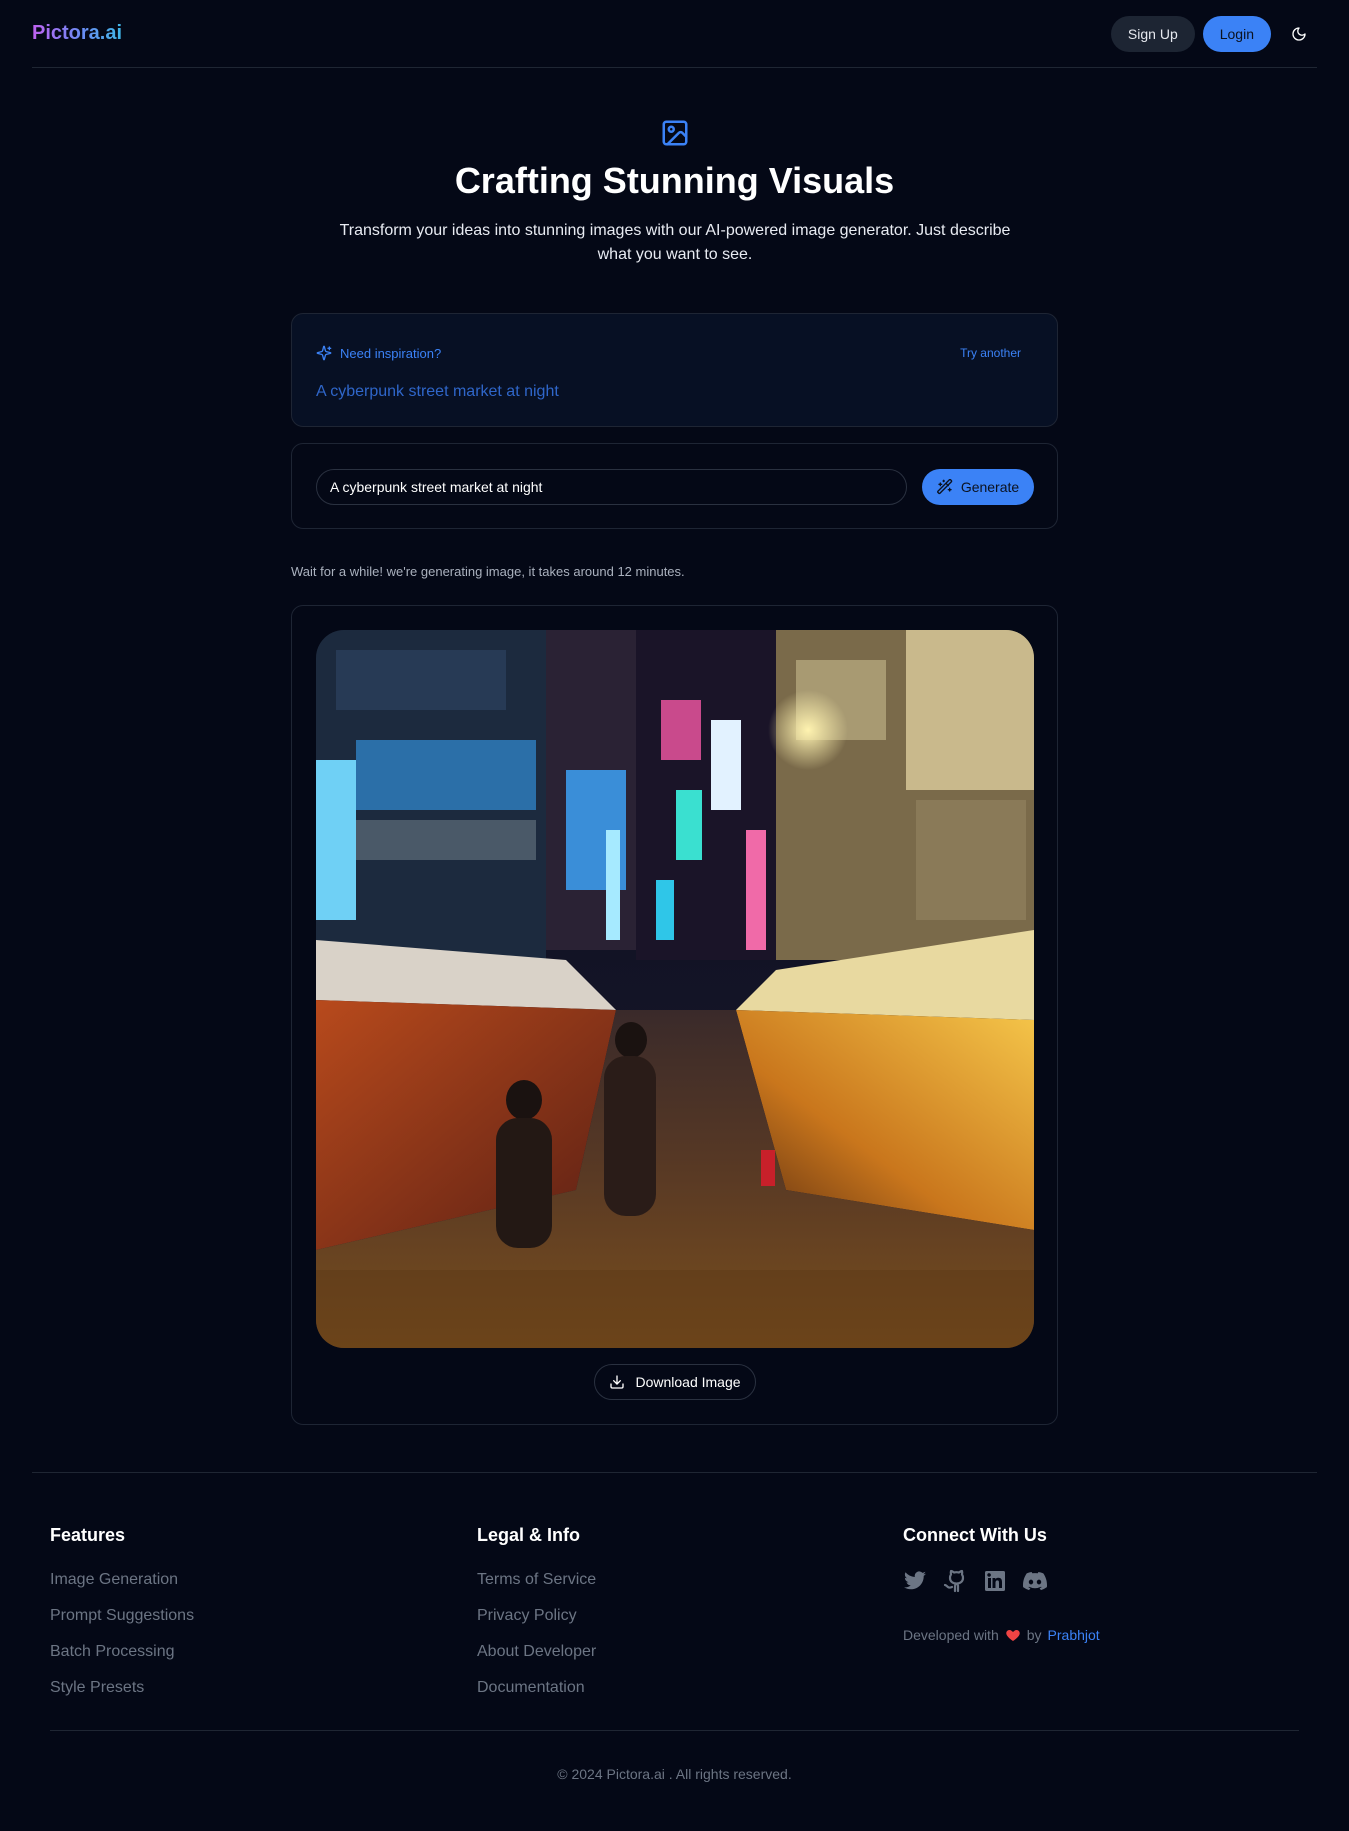 Image resolution: width=1349 pixels, height=1831 pixels. I want to click on page-title: Crafting Stunning Visuals, so click(674, 180).